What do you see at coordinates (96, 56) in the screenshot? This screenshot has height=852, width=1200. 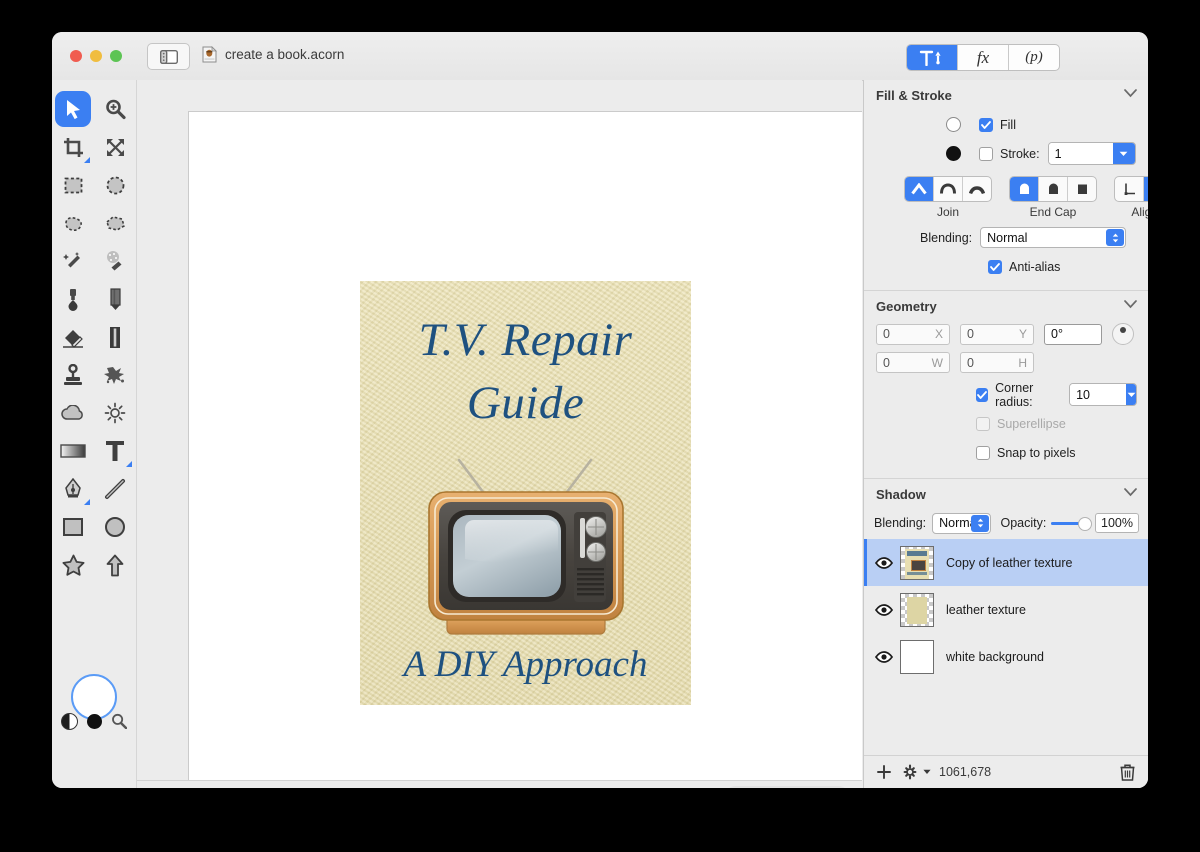 I see `minimize-button` at bounding box center [96, 56].